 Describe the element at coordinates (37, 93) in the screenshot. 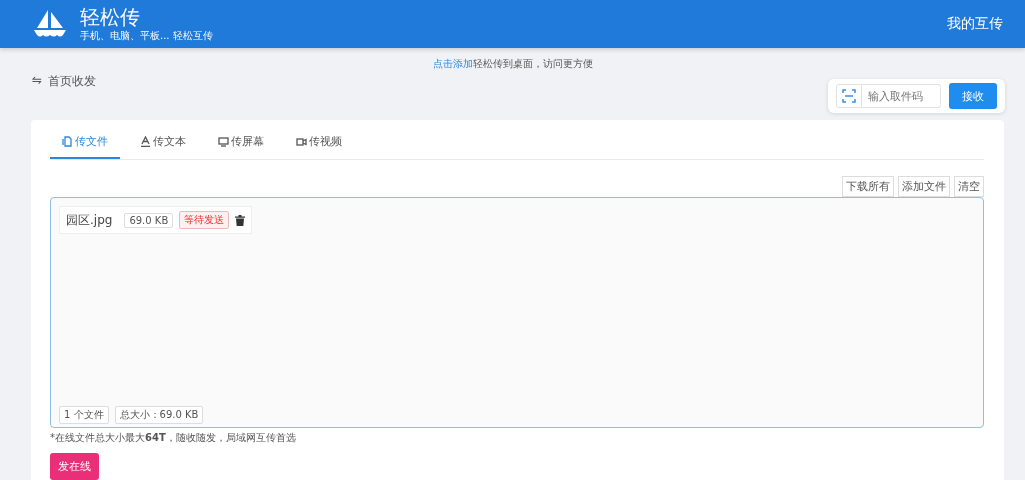

I see `swap-icon: ⇋` at that location.